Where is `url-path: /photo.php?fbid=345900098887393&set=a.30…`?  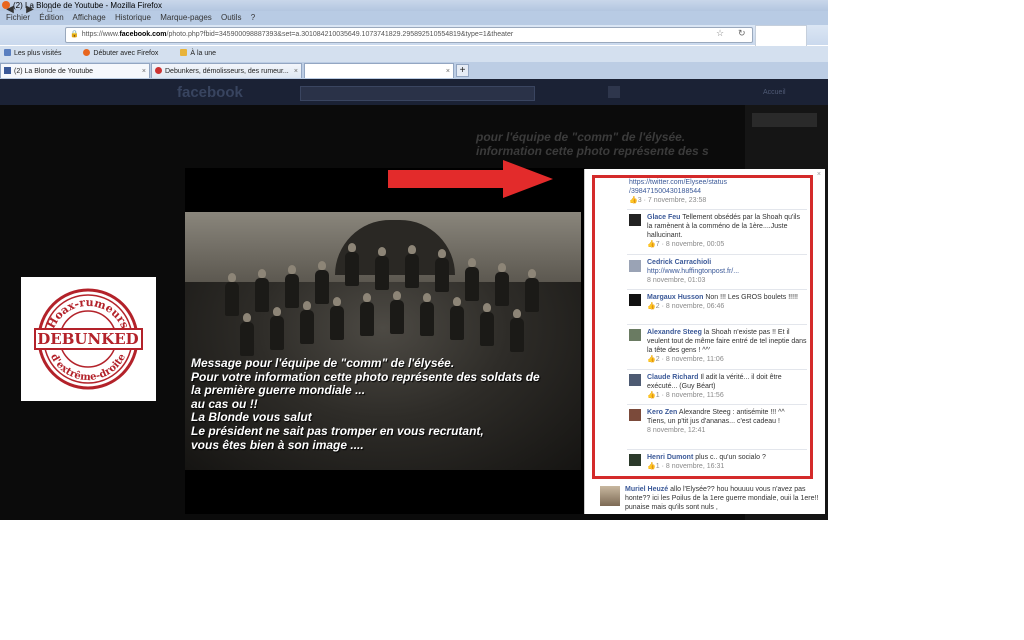 url-path: /photo.php?fbid=345900098887393&set=a.30… is located at coordinates (340, 34).